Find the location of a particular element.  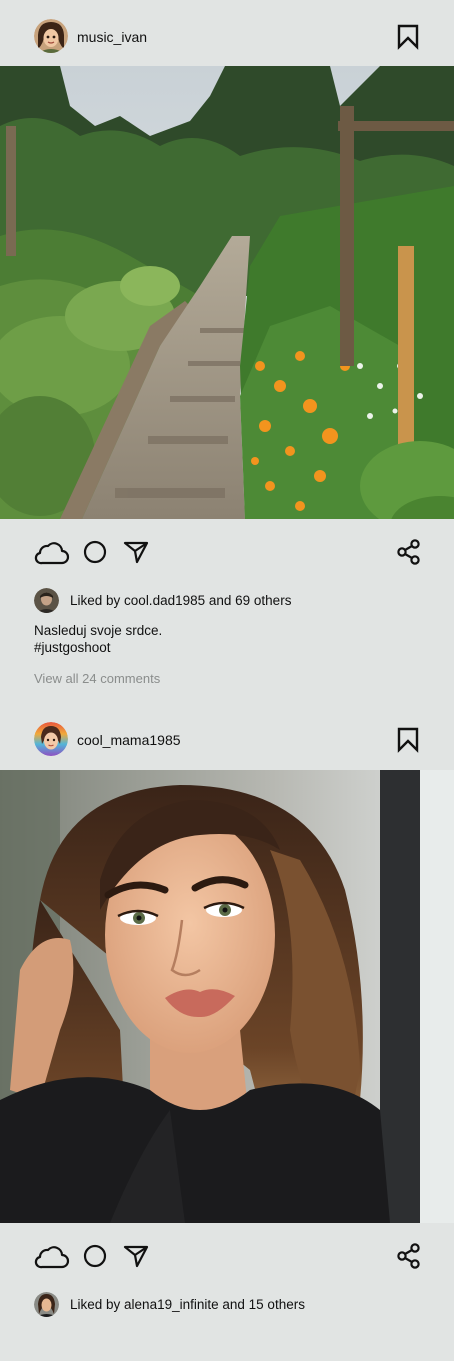

likes-row: Liked by cool.dad1985 and 69 others is located at coordinates (227, 601).